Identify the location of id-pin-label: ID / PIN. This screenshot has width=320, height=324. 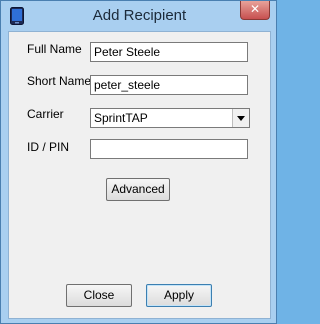
(48, 147).